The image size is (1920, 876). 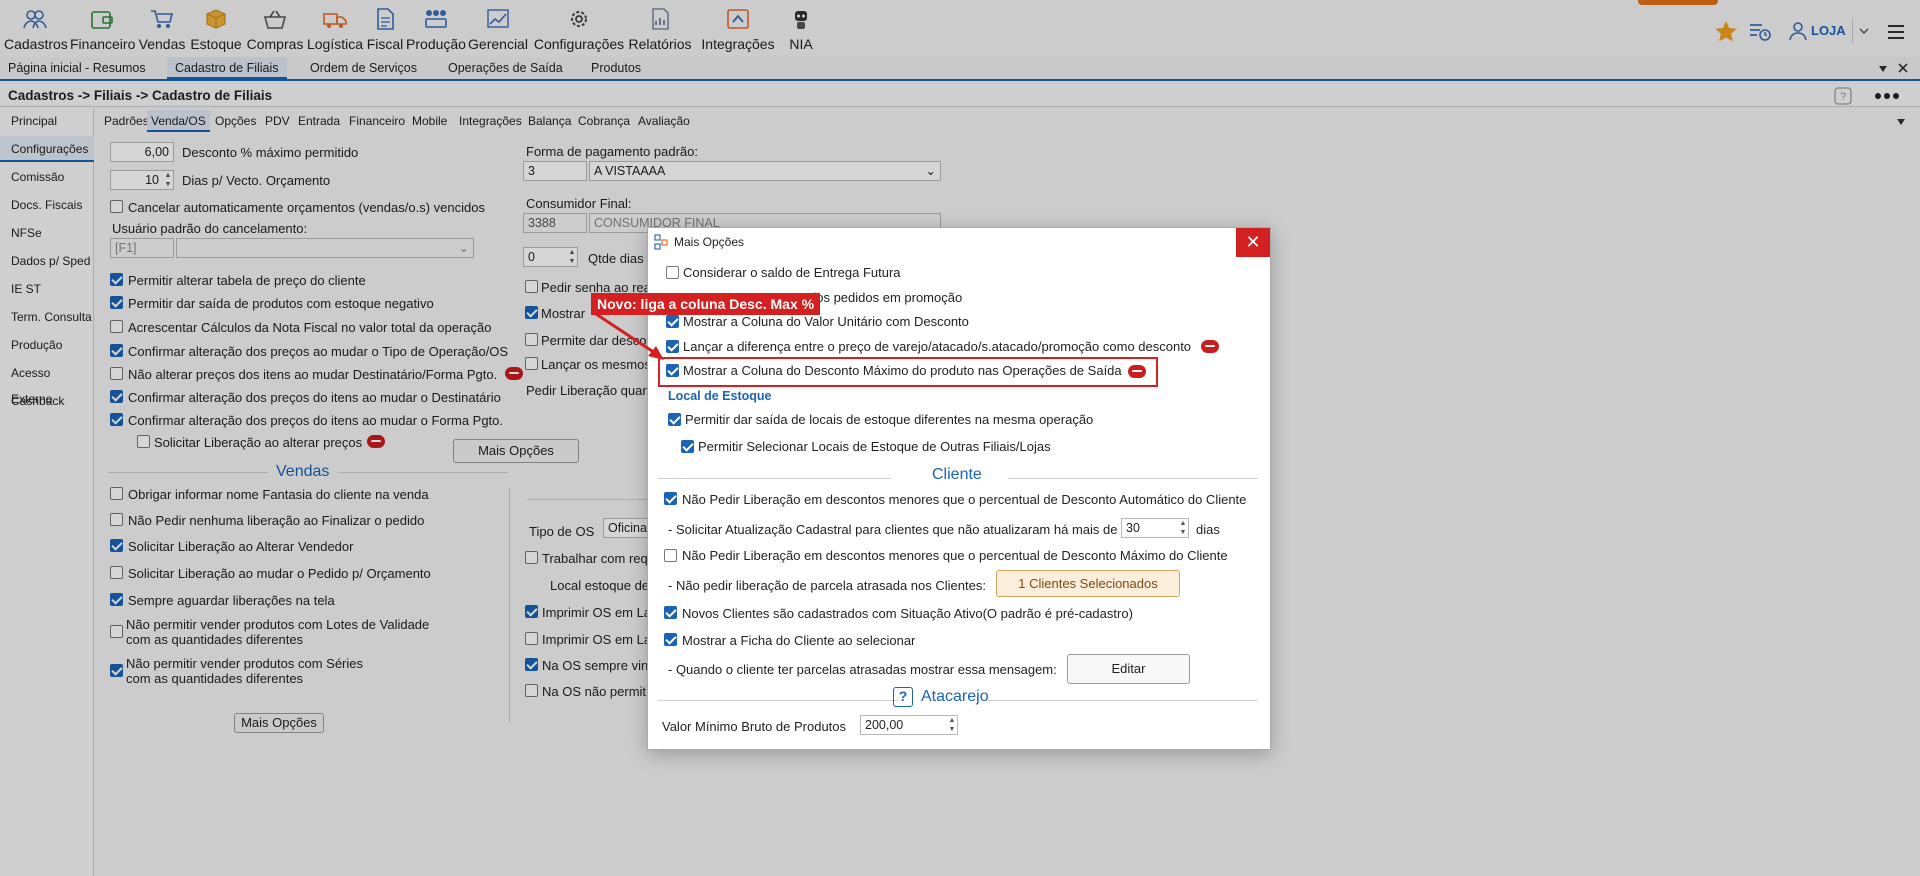 What do you see at coordinates (706, 304) in the screenshot?
I see `callout-label: Novo: liga a coluna Desc. Max %` at bounding box center [706, 304].